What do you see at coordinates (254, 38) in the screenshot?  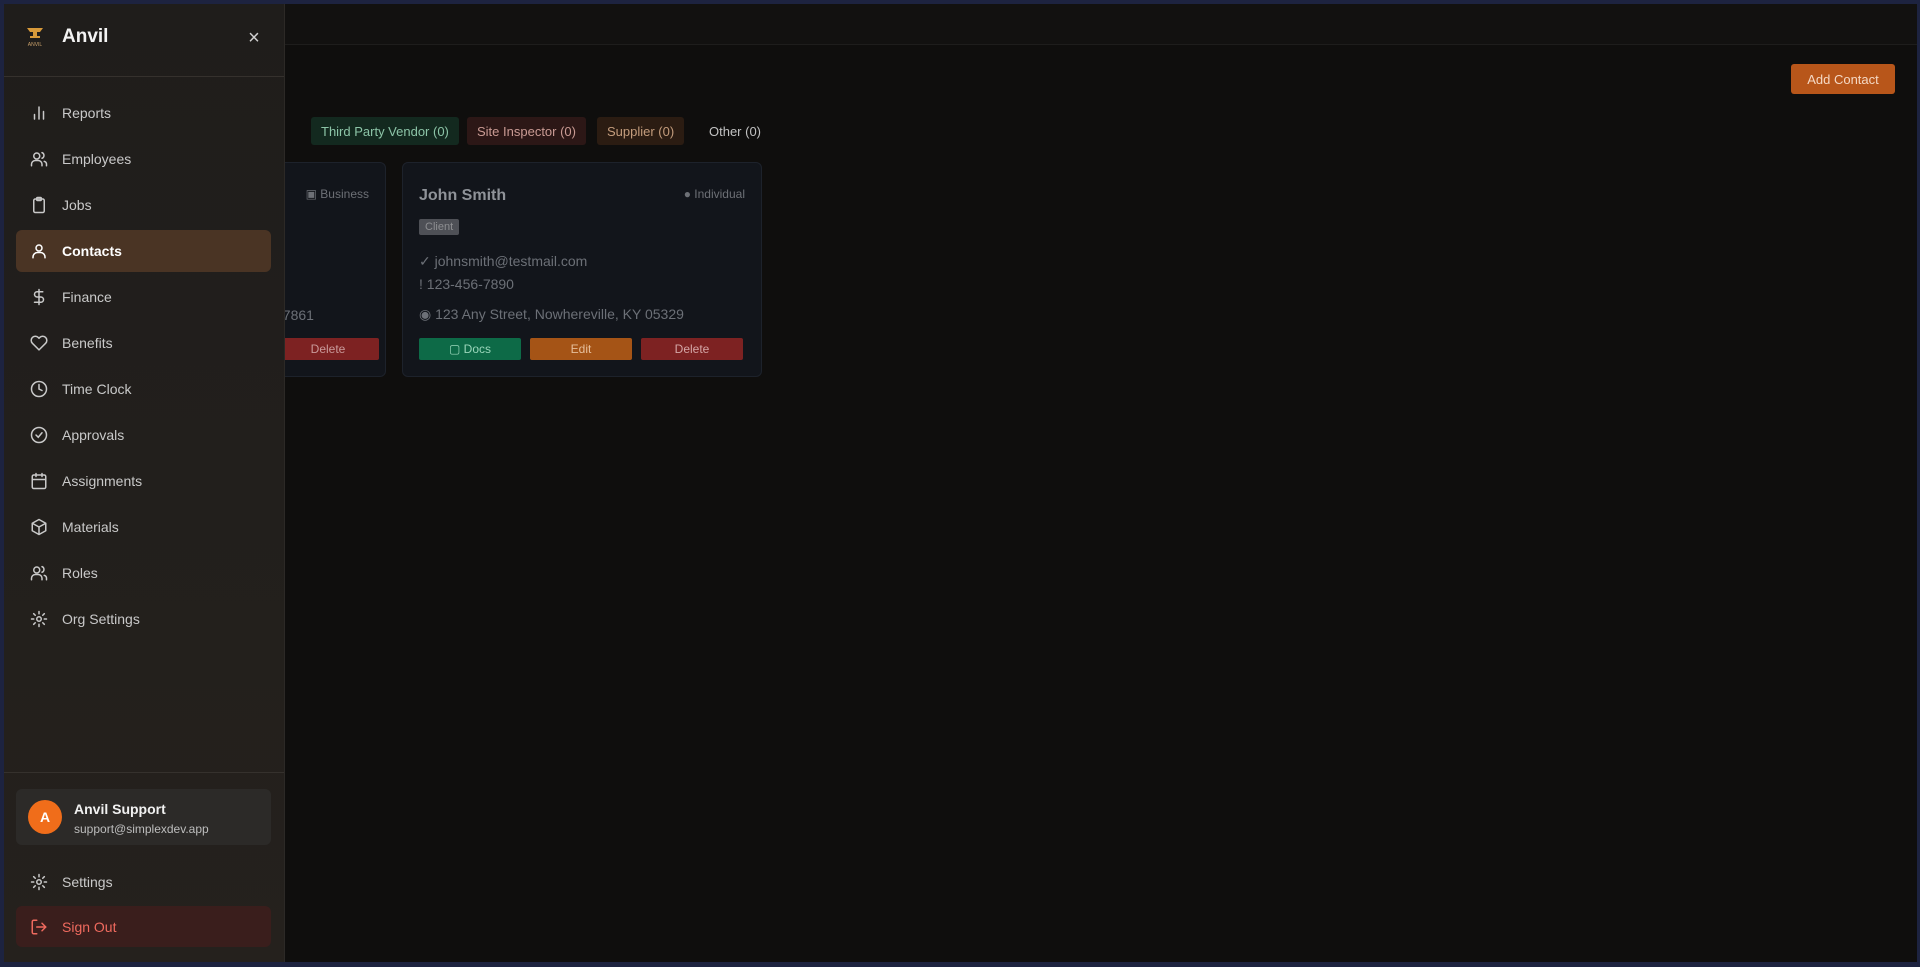 I see `close-icon: ×` at bounding box center [254, 38].